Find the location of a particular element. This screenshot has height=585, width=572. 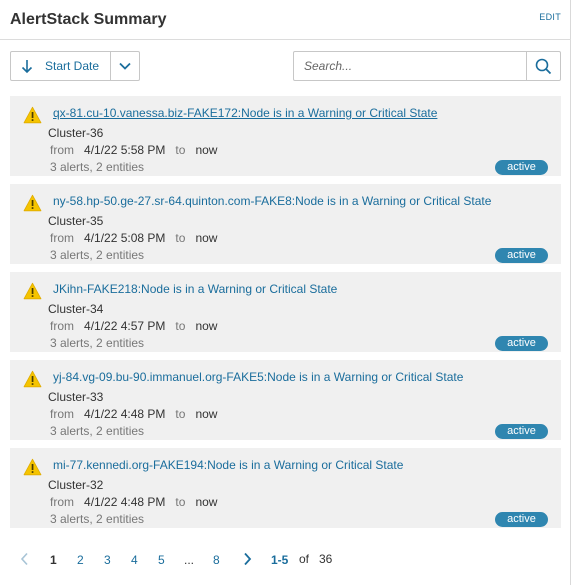

sort-direction-toggle: Start Date is located at coordinates (60, 66).